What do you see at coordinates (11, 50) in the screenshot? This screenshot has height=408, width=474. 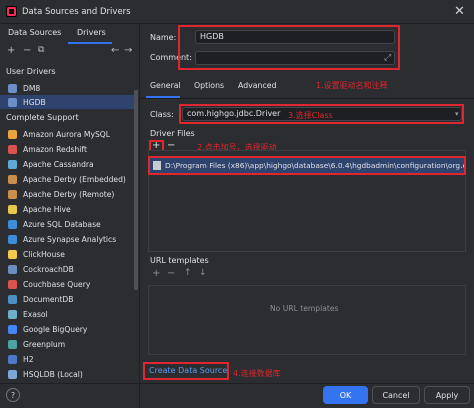 I see `add-icon: +` at bounding box center [11, 50].